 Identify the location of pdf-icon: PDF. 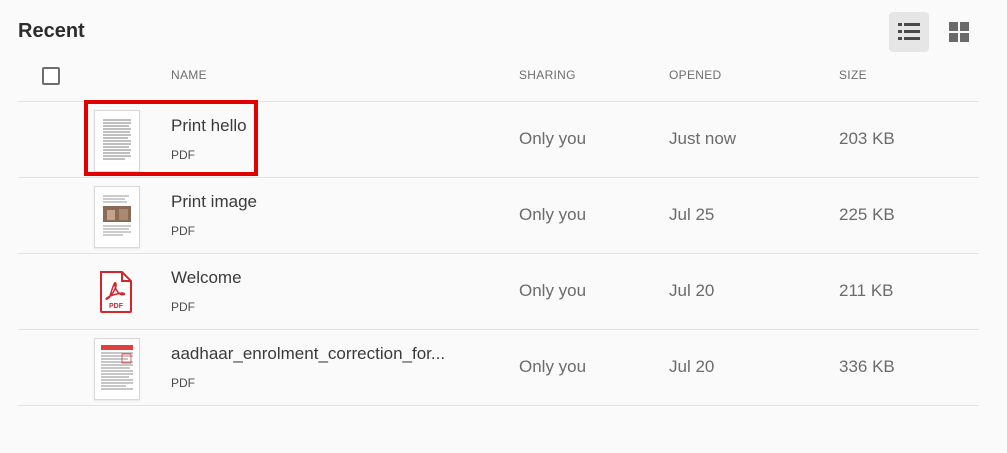
(116, 292).